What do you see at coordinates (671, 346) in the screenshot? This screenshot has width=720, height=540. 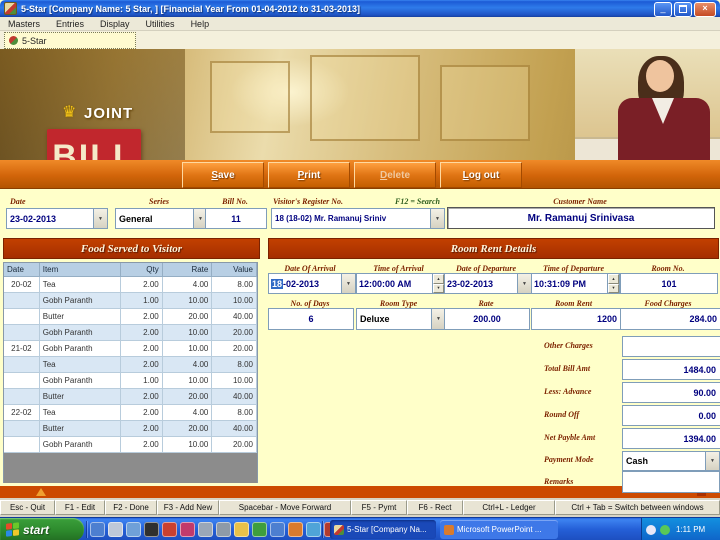 I see `other-charges-field` at bounding box center [671, 346].